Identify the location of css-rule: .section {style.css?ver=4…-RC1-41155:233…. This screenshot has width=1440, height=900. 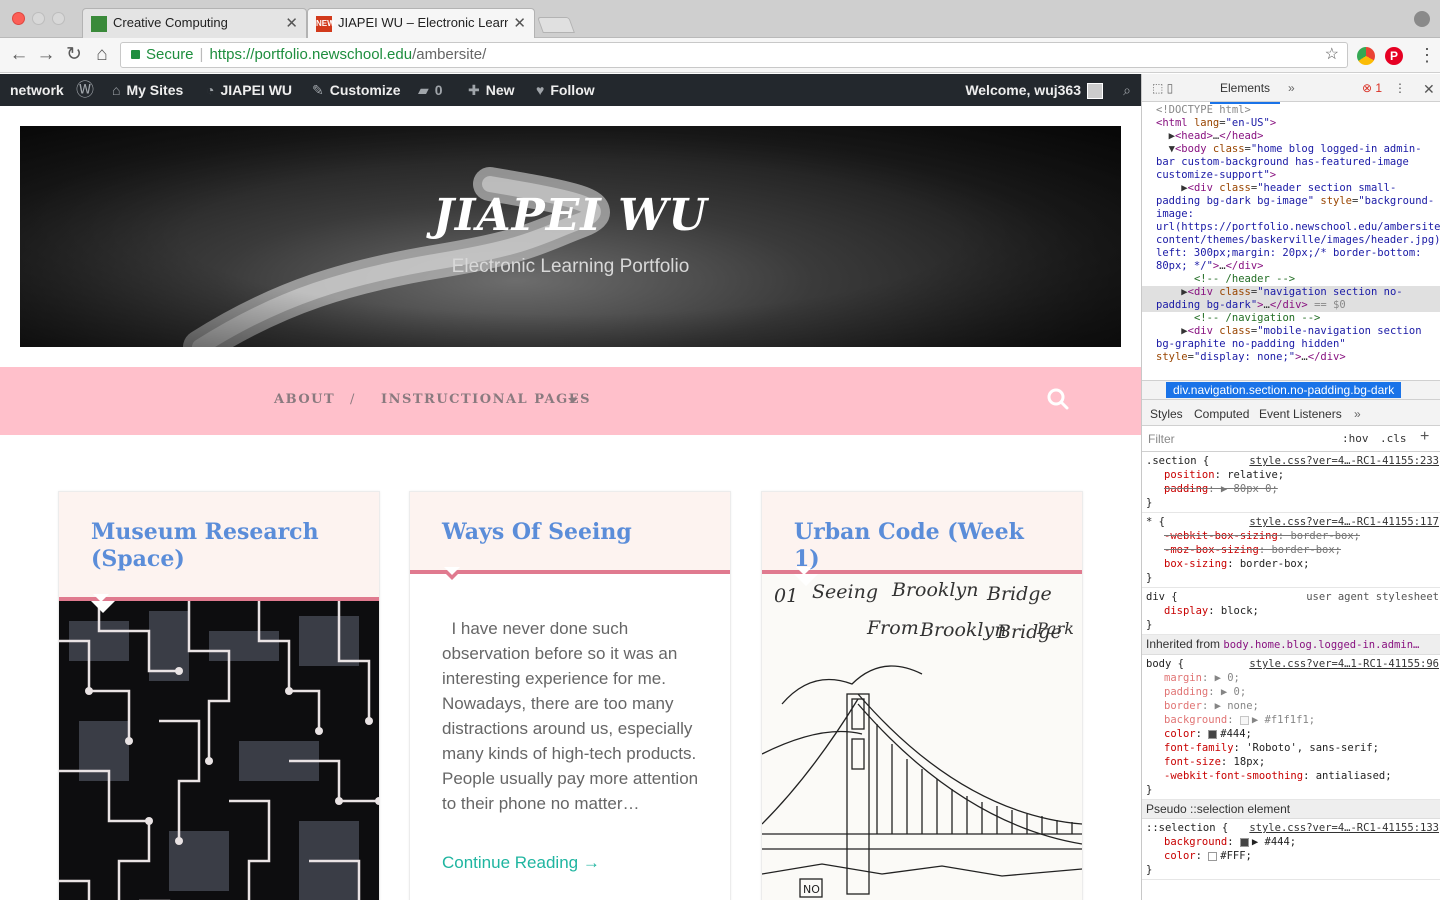
(1291, 482).